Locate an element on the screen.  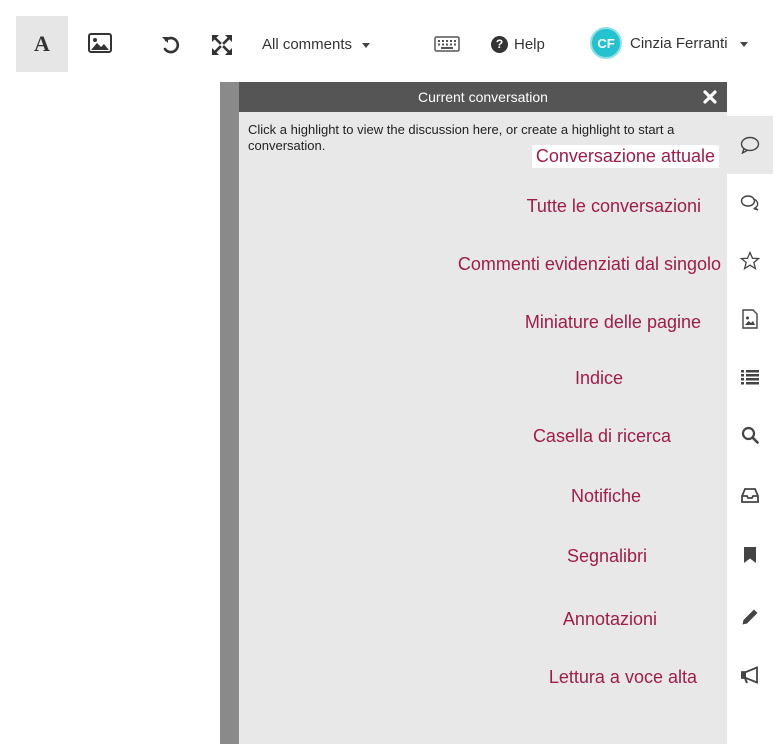
comments-filter-label: All comments is located at coordinates (307, 44).